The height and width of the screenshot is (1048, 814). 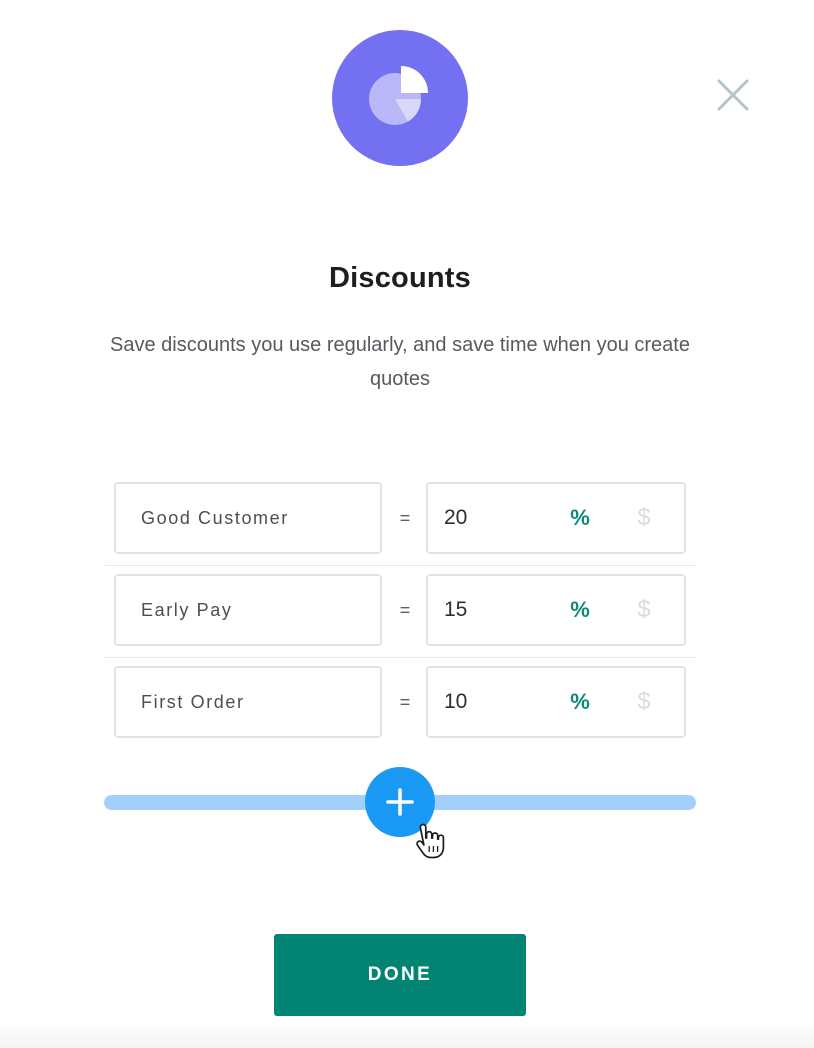 I want to click on discount-row: Early Pay = 15 % $, so click(x=400, y=612).